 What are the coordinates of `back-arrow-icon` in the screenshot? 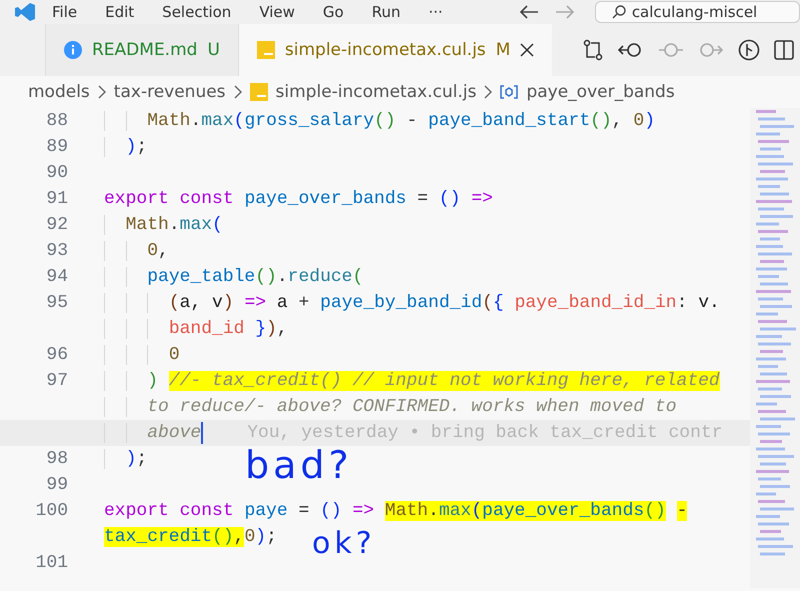 It's located at (528, 12).